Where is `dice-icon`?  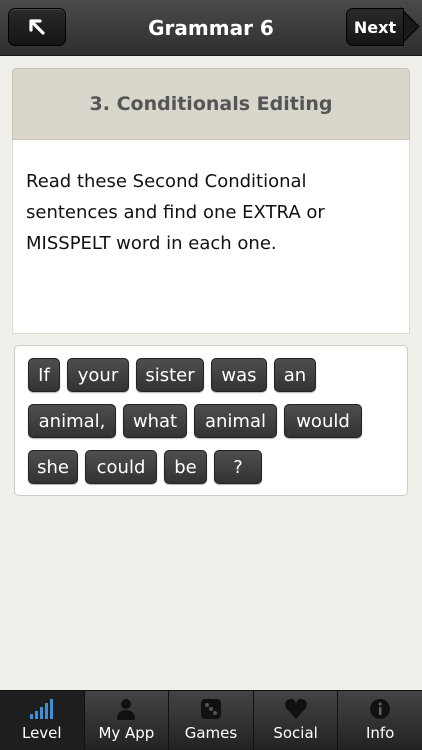
dice-icon is located at coordinates (210, 709).